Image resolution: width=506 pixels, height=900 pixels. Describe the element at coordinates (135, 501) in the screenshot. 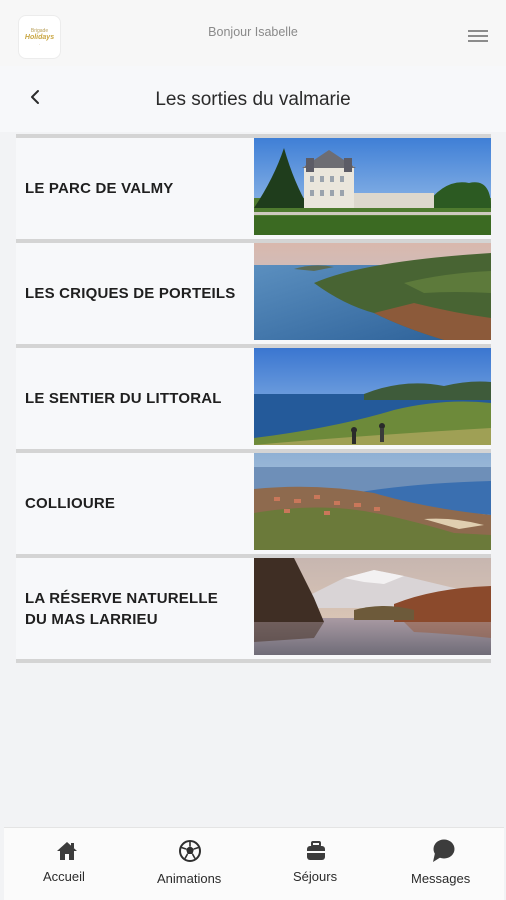

I see `outing-title: COLLIOURE` at that location.